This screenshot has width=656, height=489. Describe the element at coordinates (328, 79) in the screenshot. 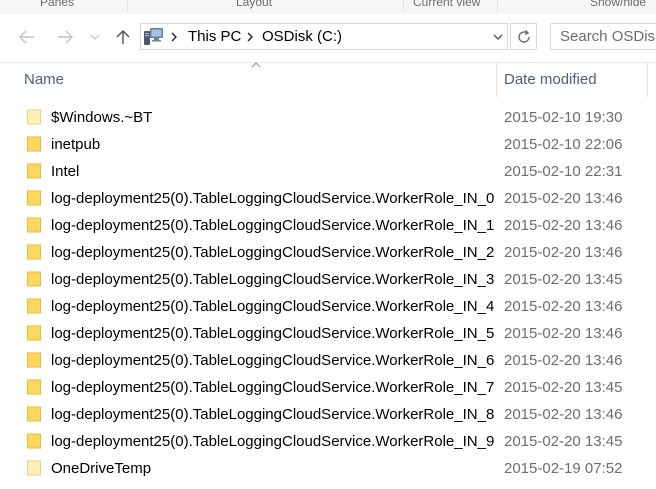

I see `column-headers: Name Date modified` at that location.